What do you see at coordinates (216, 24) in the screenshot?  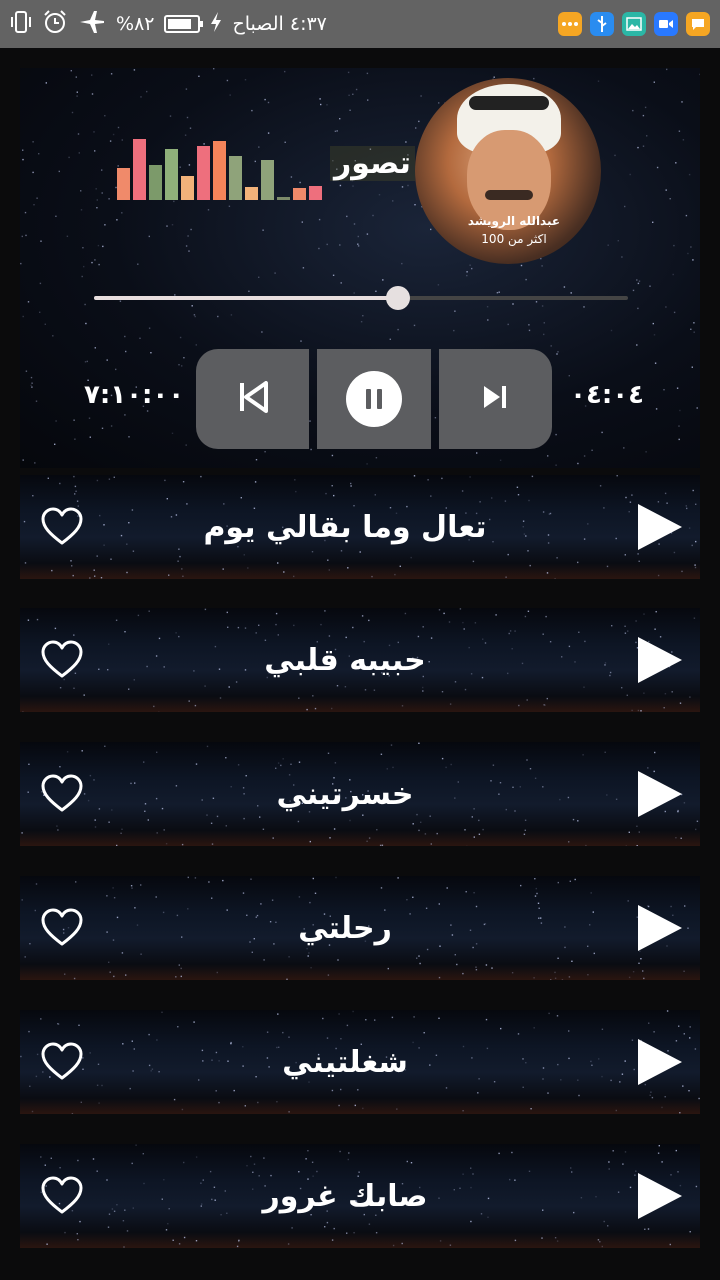 I see `charging-bolt-icon` at bounding box center [216, 24].